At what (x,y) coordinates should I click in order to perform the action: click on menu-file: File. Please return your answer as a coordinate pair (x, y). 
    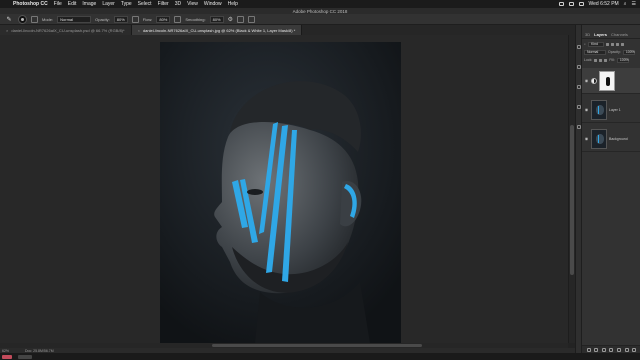
    Looking at the image, I should click on (58, 4).